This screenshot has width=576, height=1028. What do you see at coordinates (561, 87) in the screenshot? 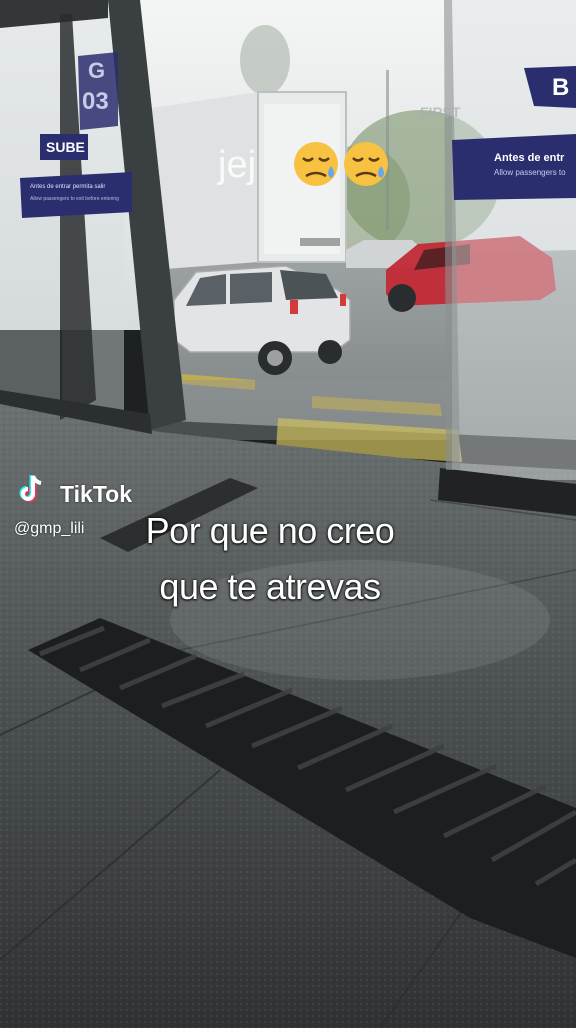
I see `right-sign-letters: B` at bounding box center [561, 87].